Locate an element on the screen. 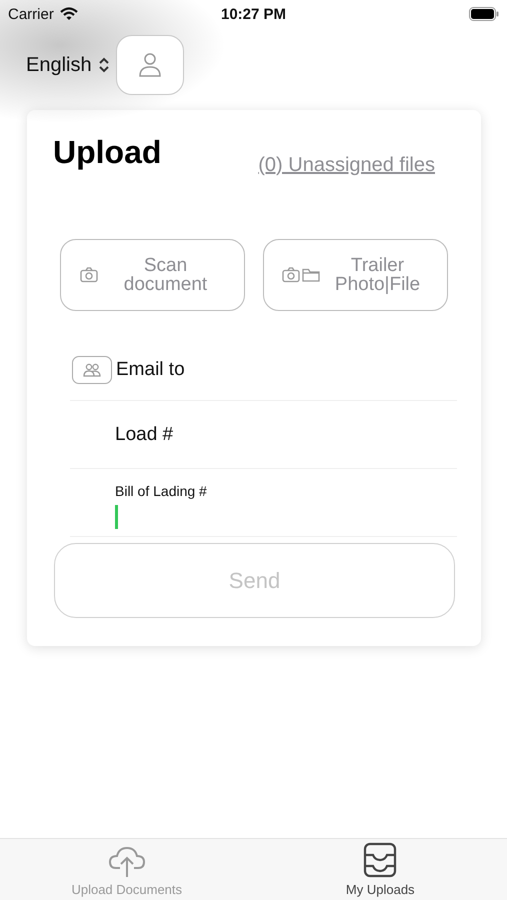 Image resolution: width=507 pixels, height=900 pixels. scan-document-button: Scan document is located at coordinates (152, 275).